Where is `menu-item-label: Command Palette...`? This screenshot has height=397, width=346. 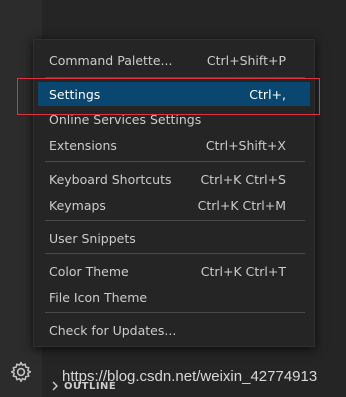
menu-item-label: Command Palette... is located at coordinates (111, 60).